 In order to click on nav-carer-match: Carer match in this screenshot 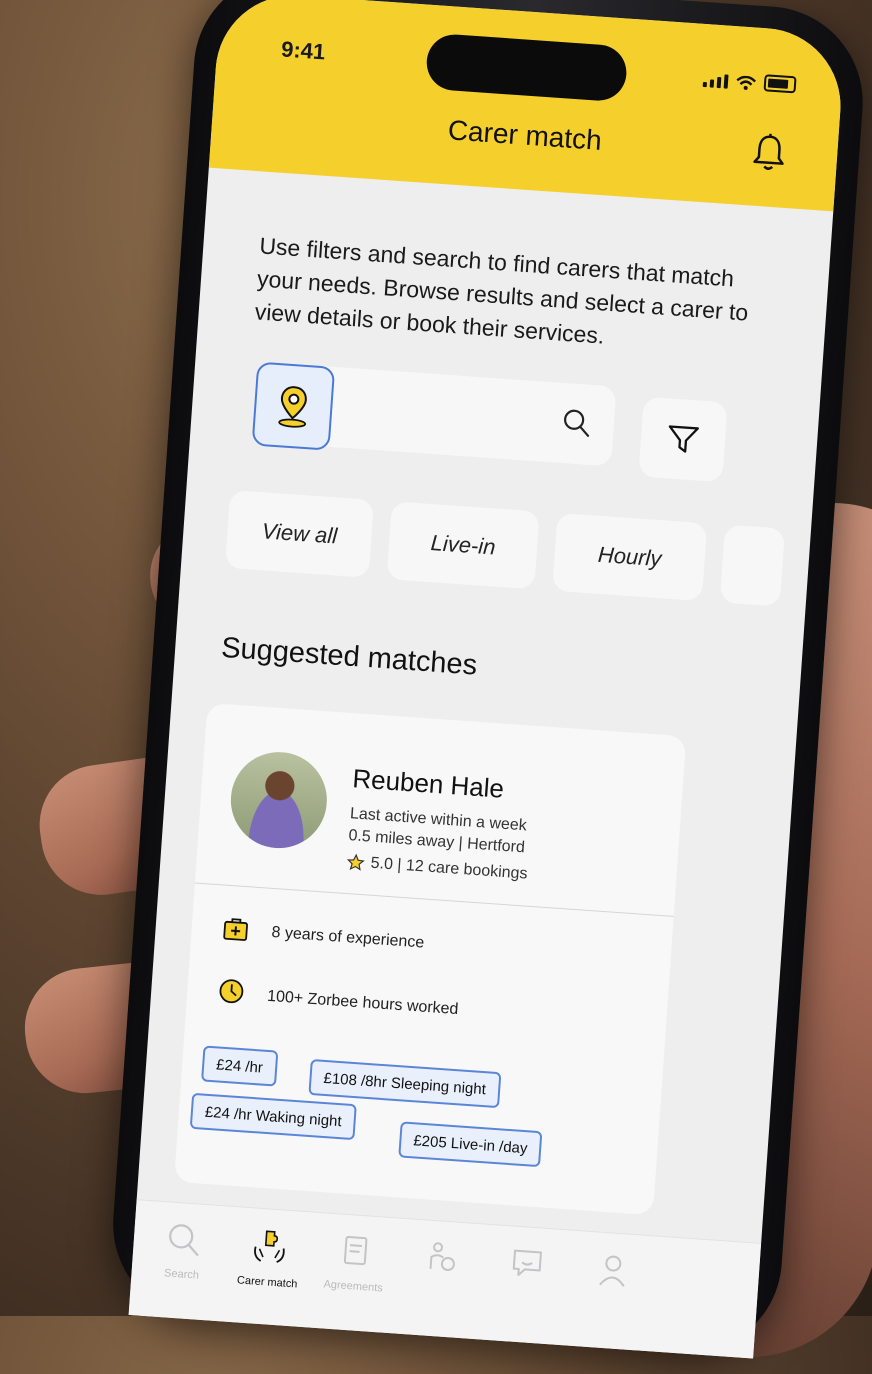, I will do `click(269, 1258)`.